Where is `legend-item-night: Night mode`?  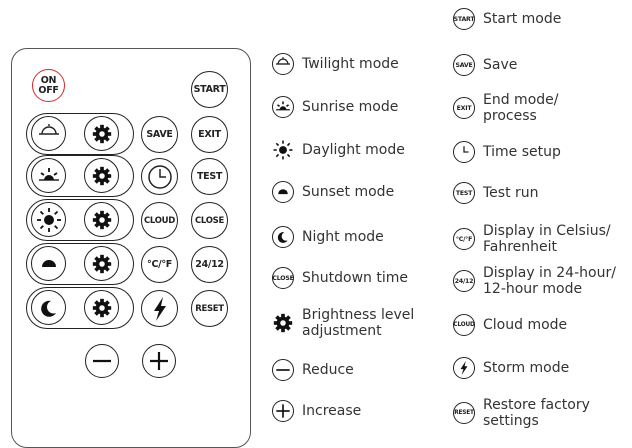
legend-item-night: Night mode is located at coordinates (328, 237).